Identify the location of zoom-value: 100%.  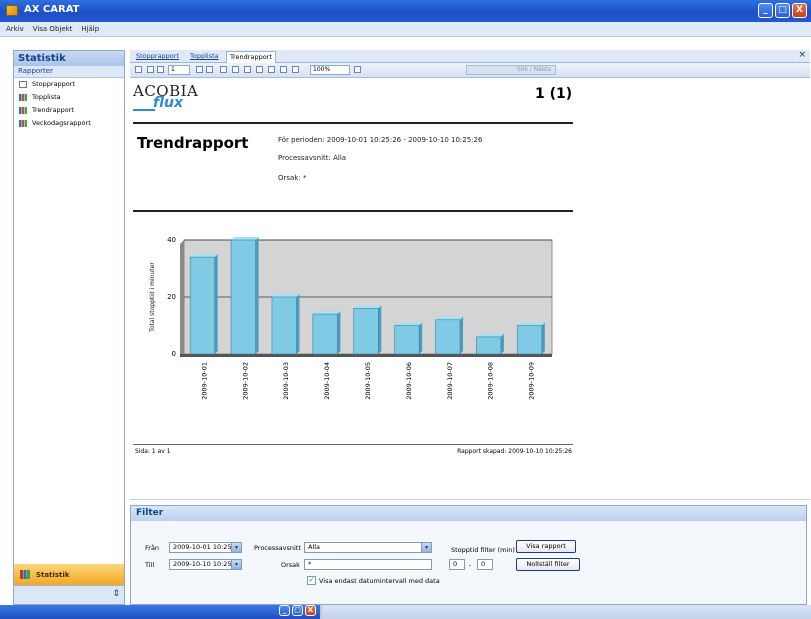
(322, 69).